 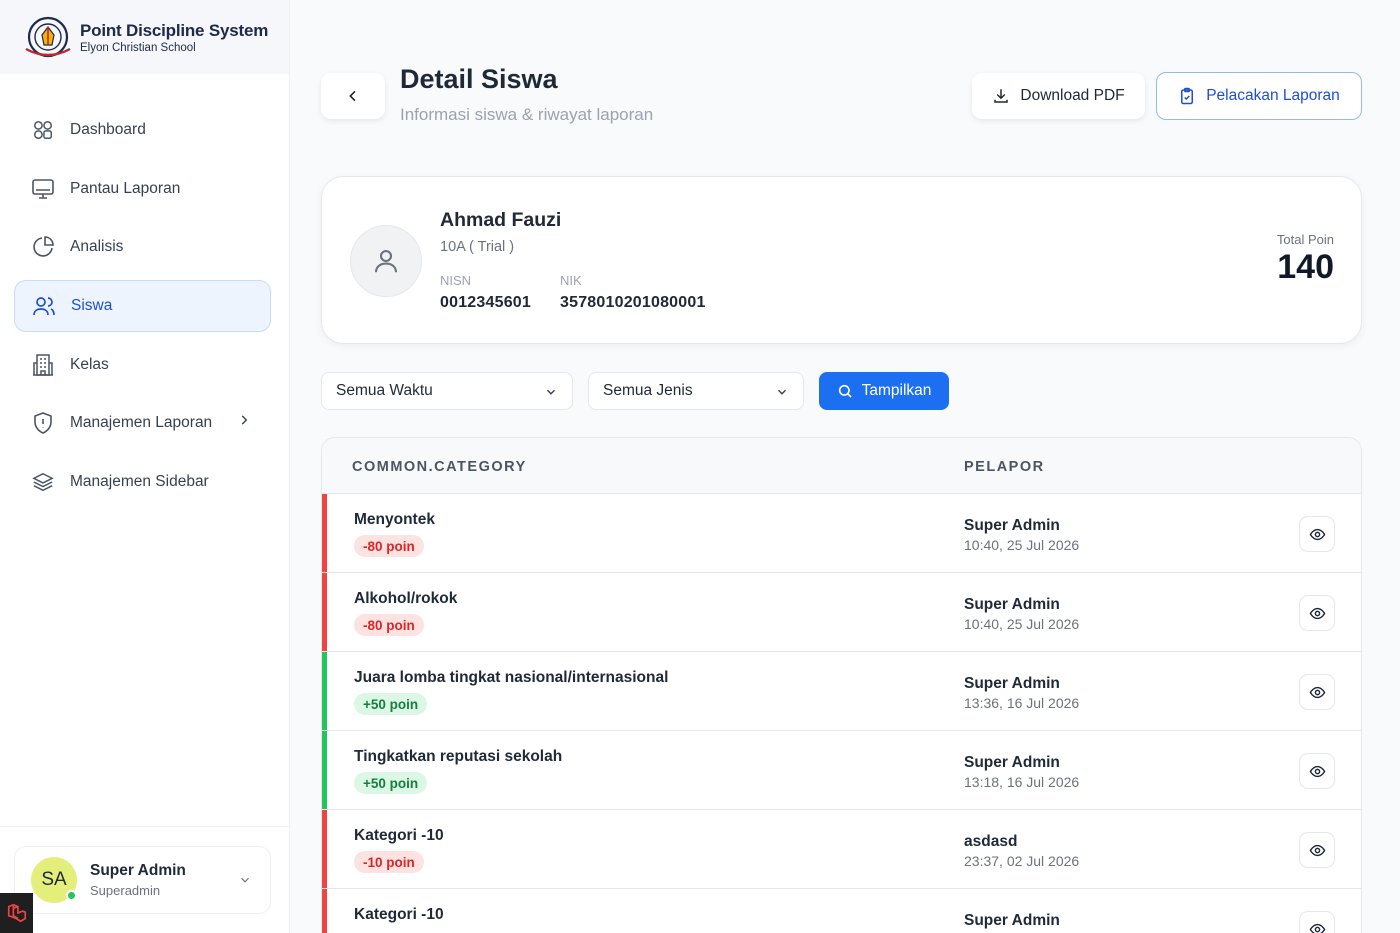 I want to click on student-avatar, so click(x=386, y=261).